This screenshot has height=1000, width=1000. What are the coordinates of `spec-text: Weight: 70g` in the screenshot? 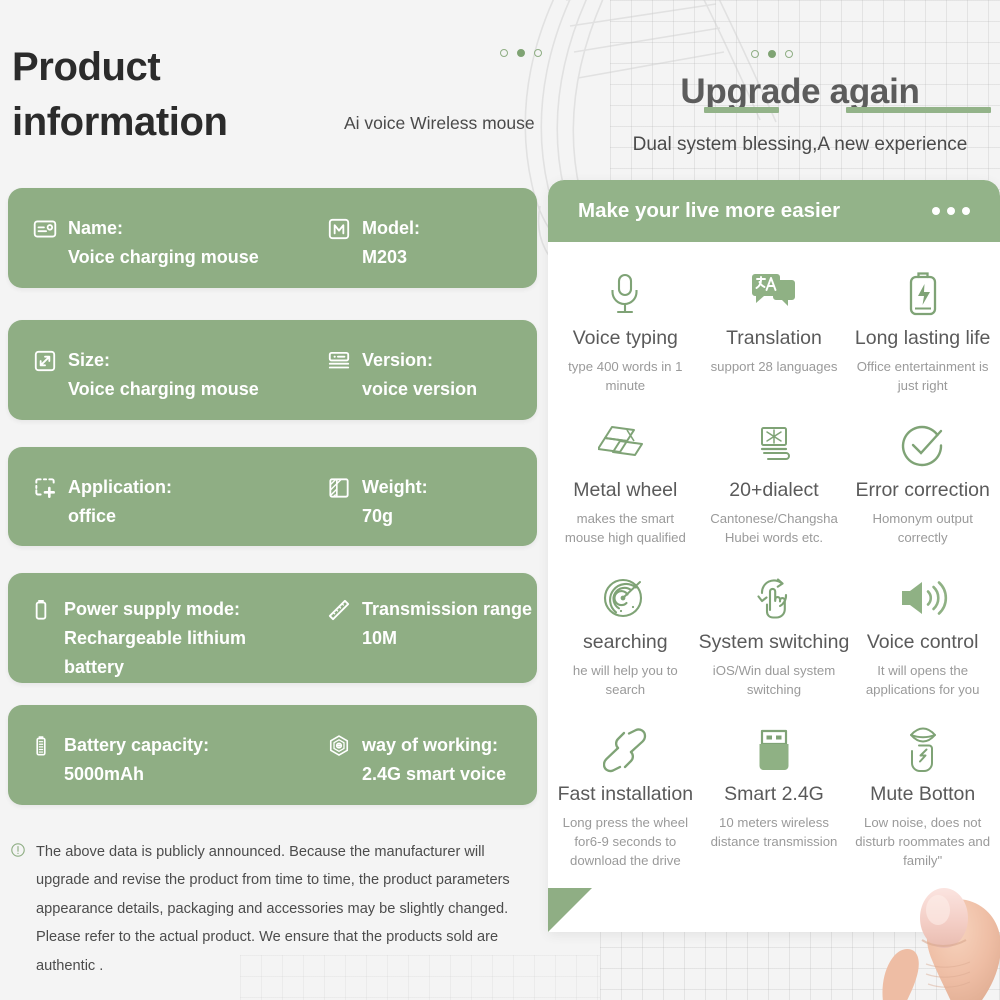 It's located at (395, 502).